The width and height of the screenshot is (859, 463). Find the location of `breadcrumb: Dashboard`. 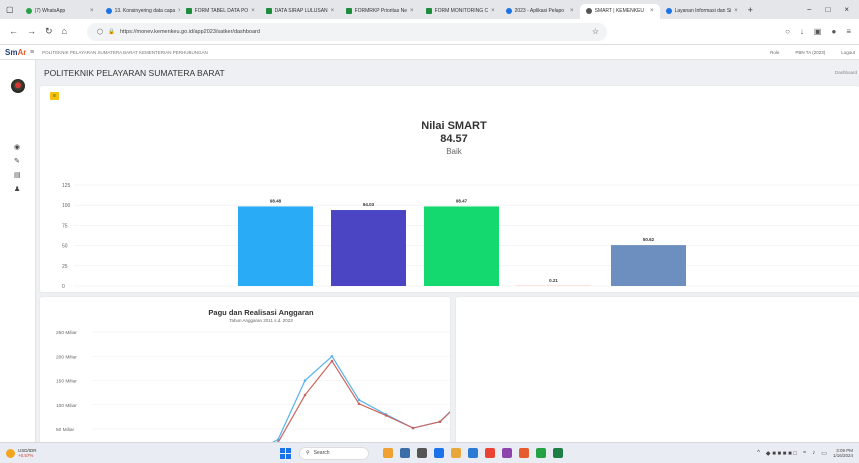

breadcrumb: Dashboard is located at coordinates (846, 72).